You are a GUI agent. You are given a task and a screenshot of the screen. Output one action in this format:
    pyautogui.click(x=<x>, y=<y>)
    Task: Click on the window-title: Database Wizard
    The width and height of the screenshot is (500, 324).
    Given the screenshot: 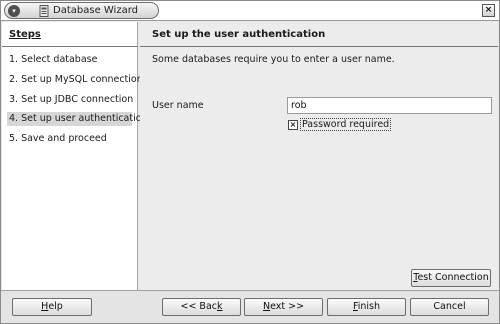 What is the action you would take?
    pyautogui.click(x=95, y=10)
    